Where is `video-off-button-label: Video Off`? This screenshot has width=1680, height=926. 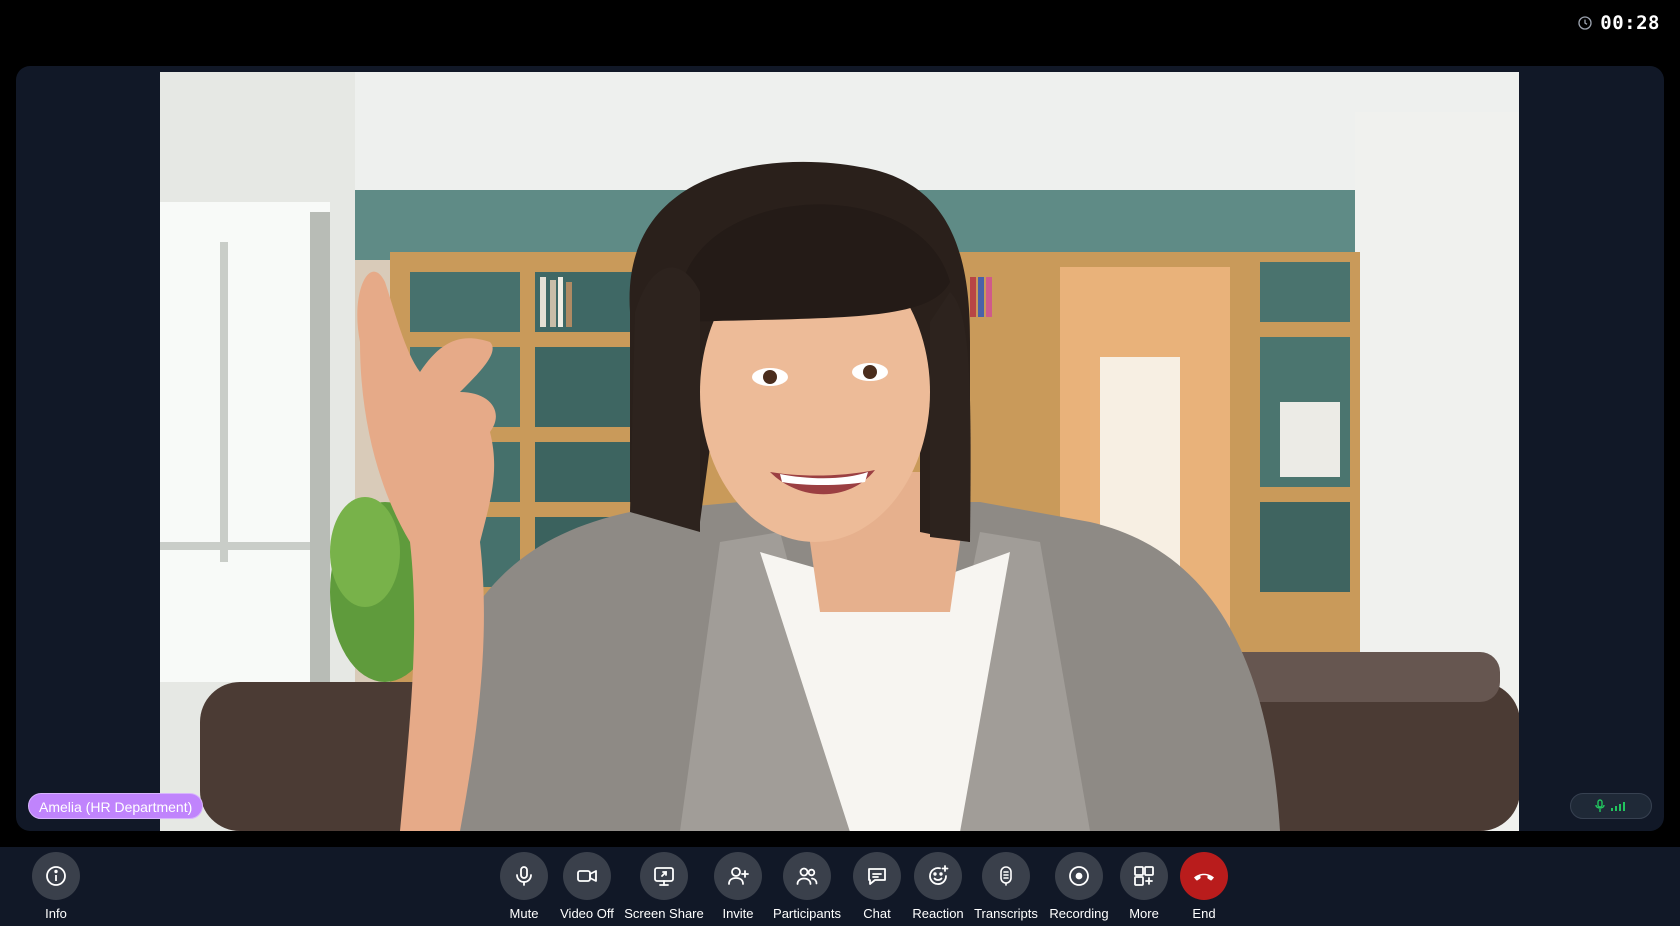 video-off-button-label: Video Off is located at coordinates (587, 913).